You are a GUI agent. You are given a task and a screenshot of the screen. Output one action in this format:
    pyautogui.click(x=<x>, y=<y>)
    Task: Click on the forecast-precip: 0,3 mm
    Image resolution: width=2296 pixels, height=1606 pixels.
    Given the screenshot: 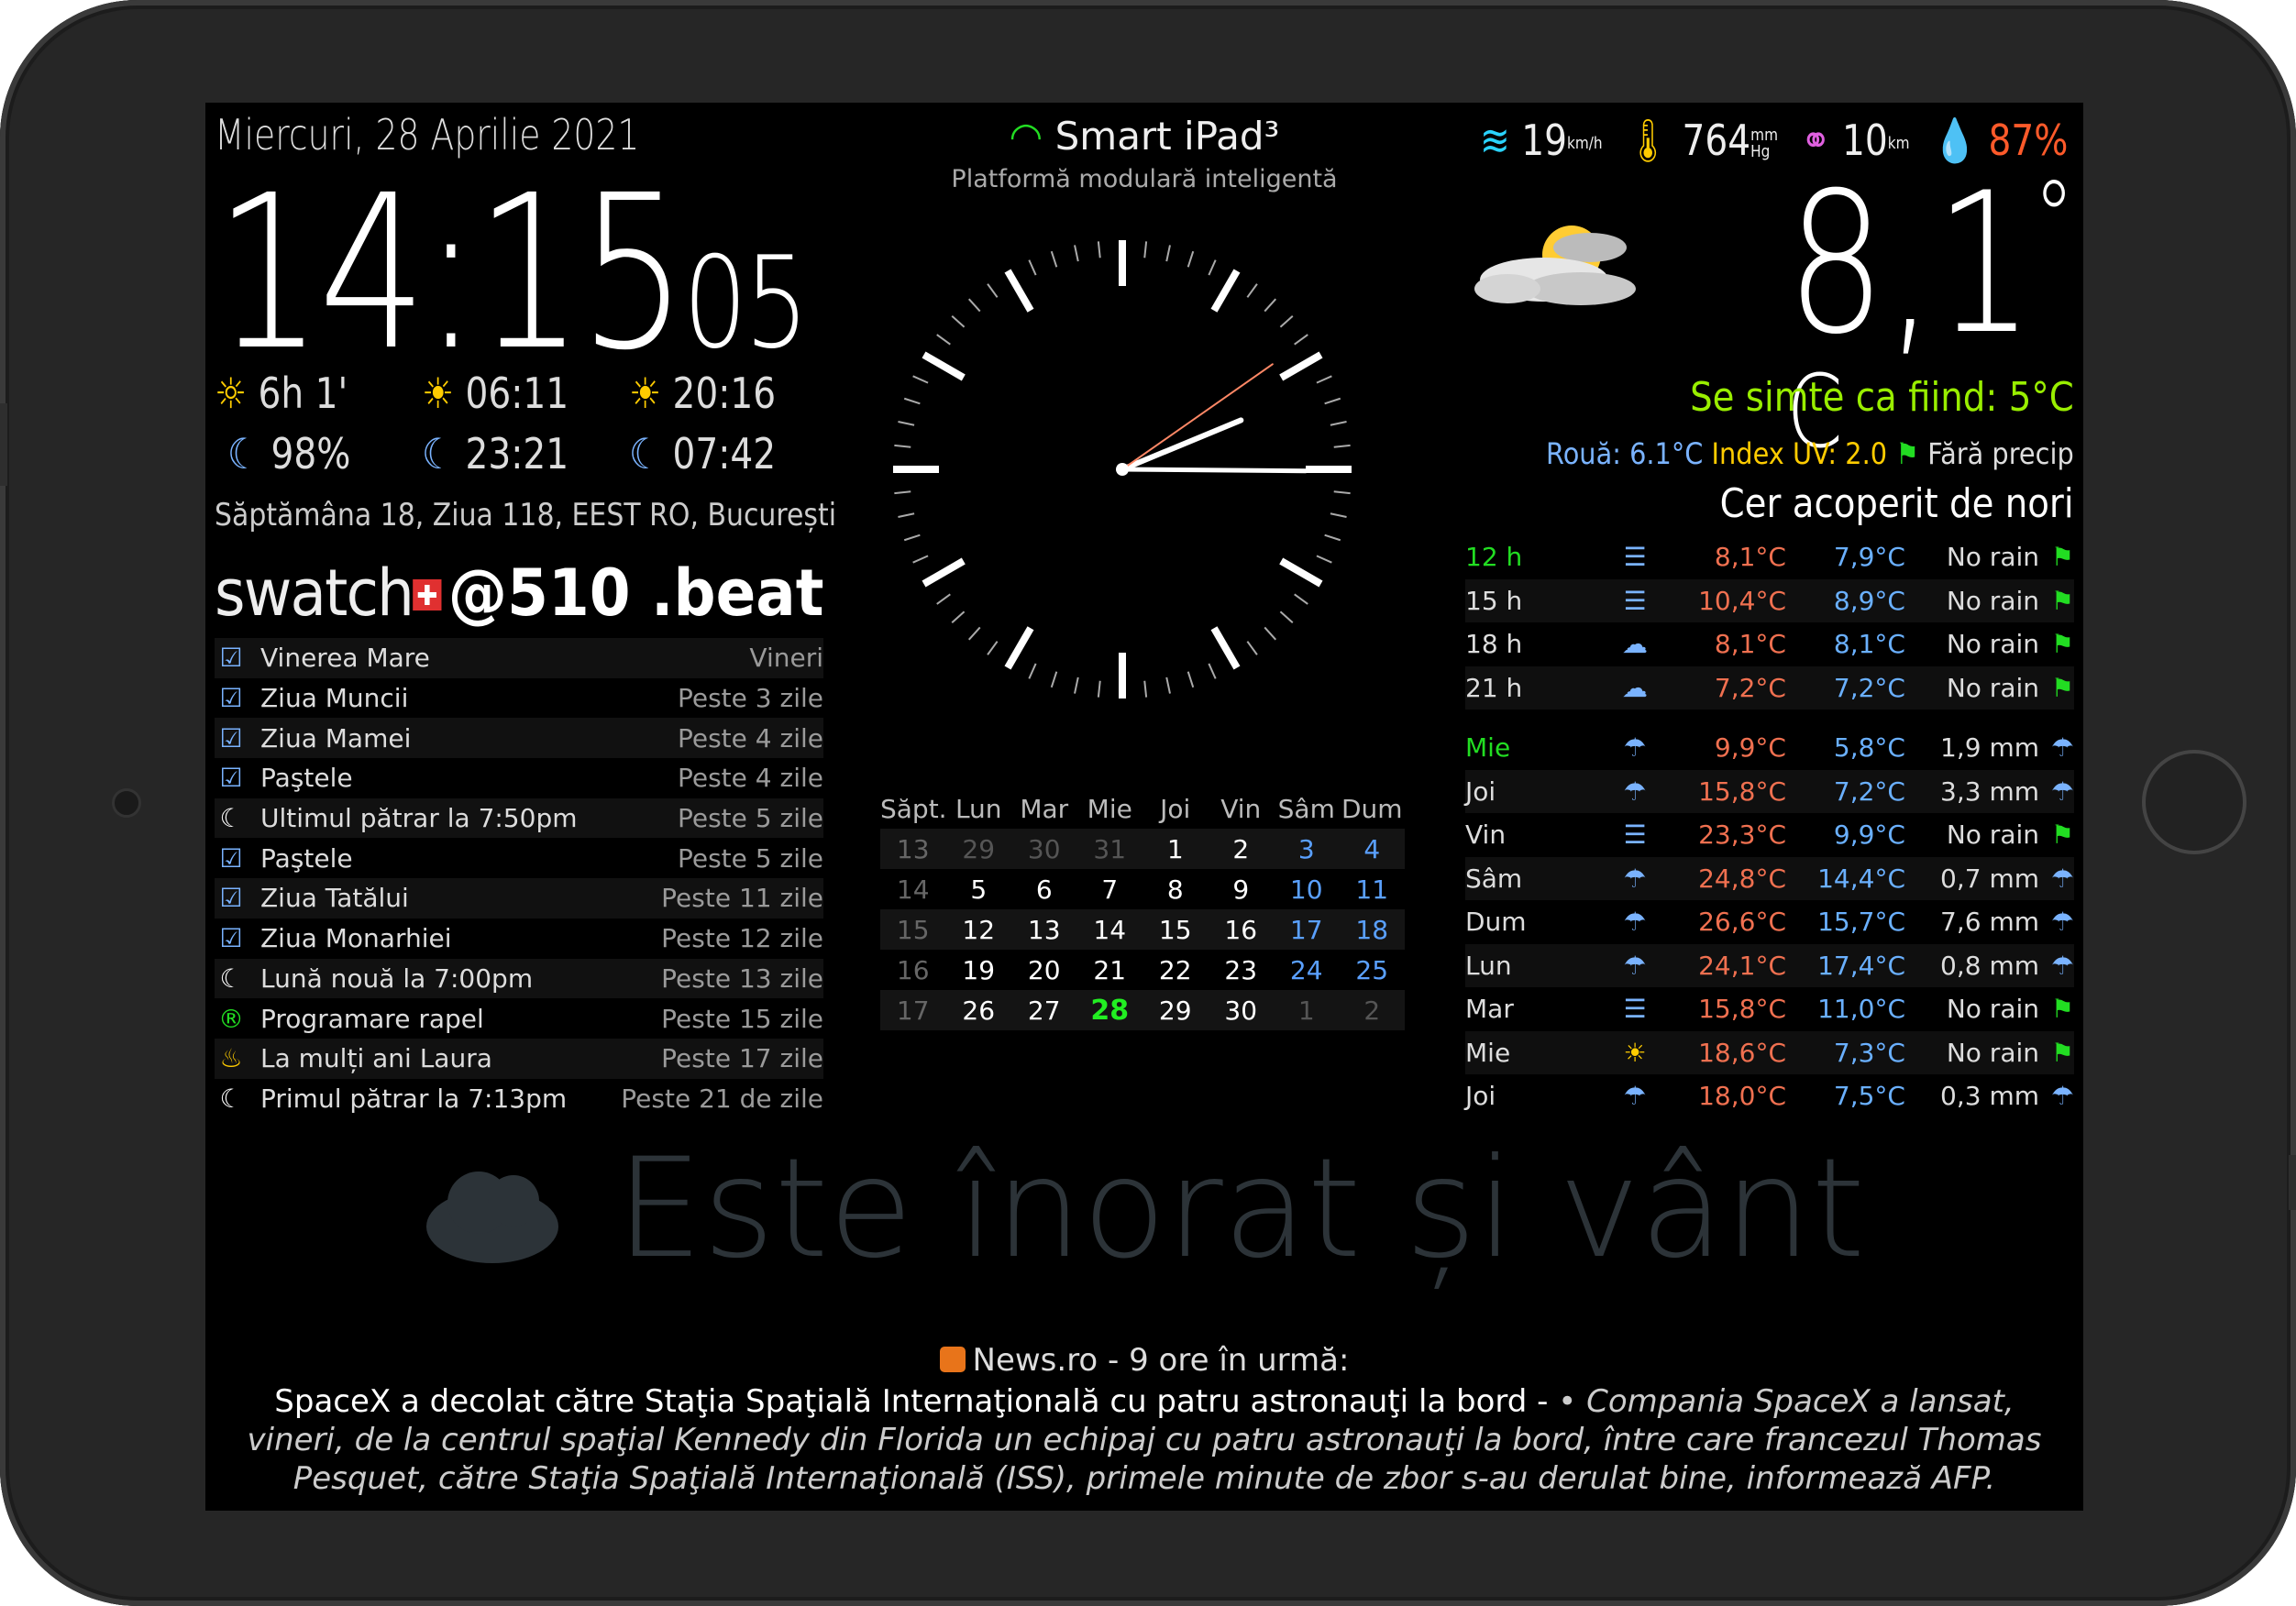 What is the action you would take?
    pyautogui.click(x=1989, y=1096)
    